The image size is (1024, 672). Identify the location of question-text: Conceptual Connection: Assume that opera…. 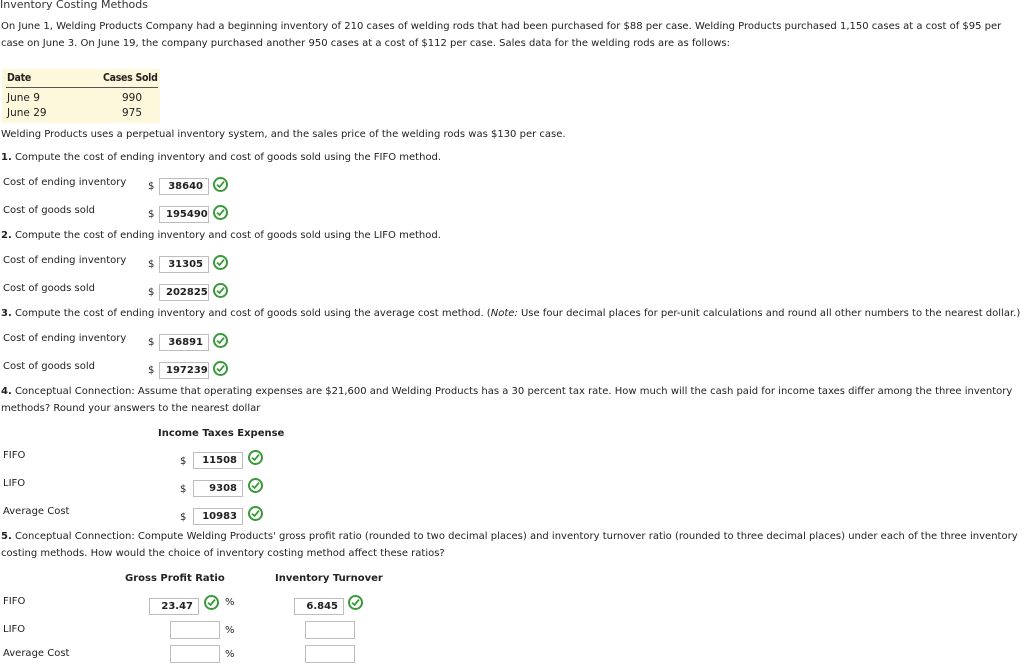
(513, 391).